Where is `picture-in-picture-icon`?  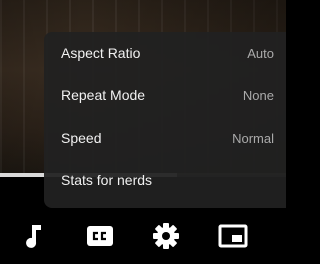
picture-in-picture-icon is located at coordinates (233, 236).